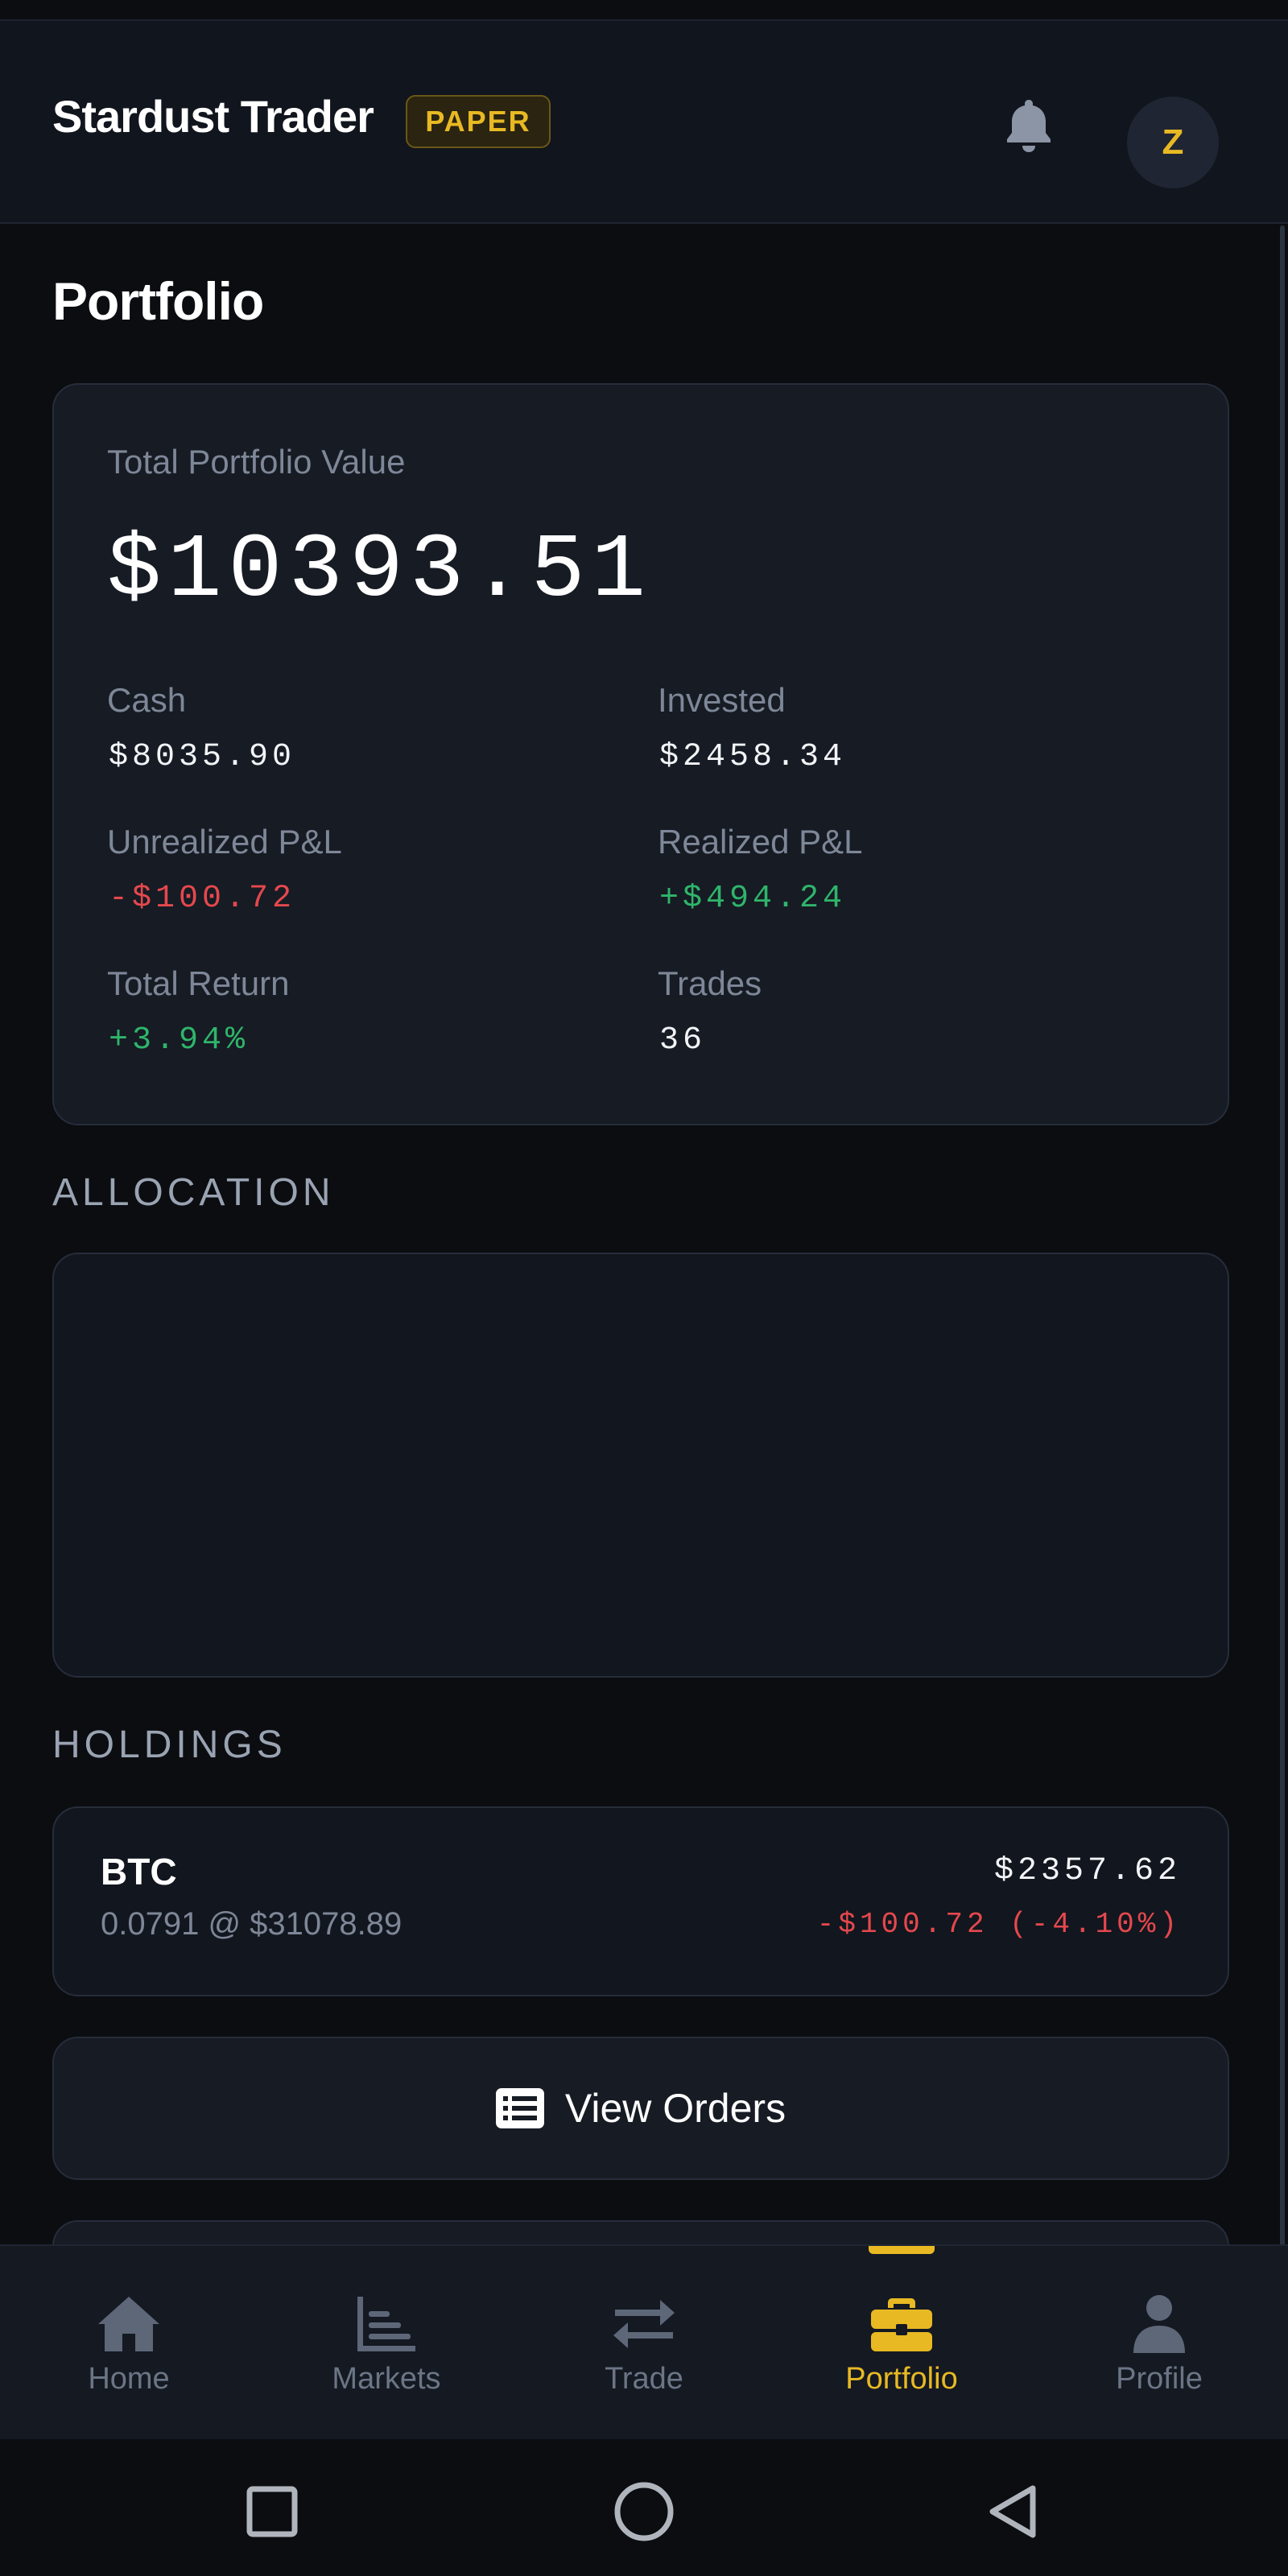  I want to click on app-title: Stardust Trader, so click(213, 116).